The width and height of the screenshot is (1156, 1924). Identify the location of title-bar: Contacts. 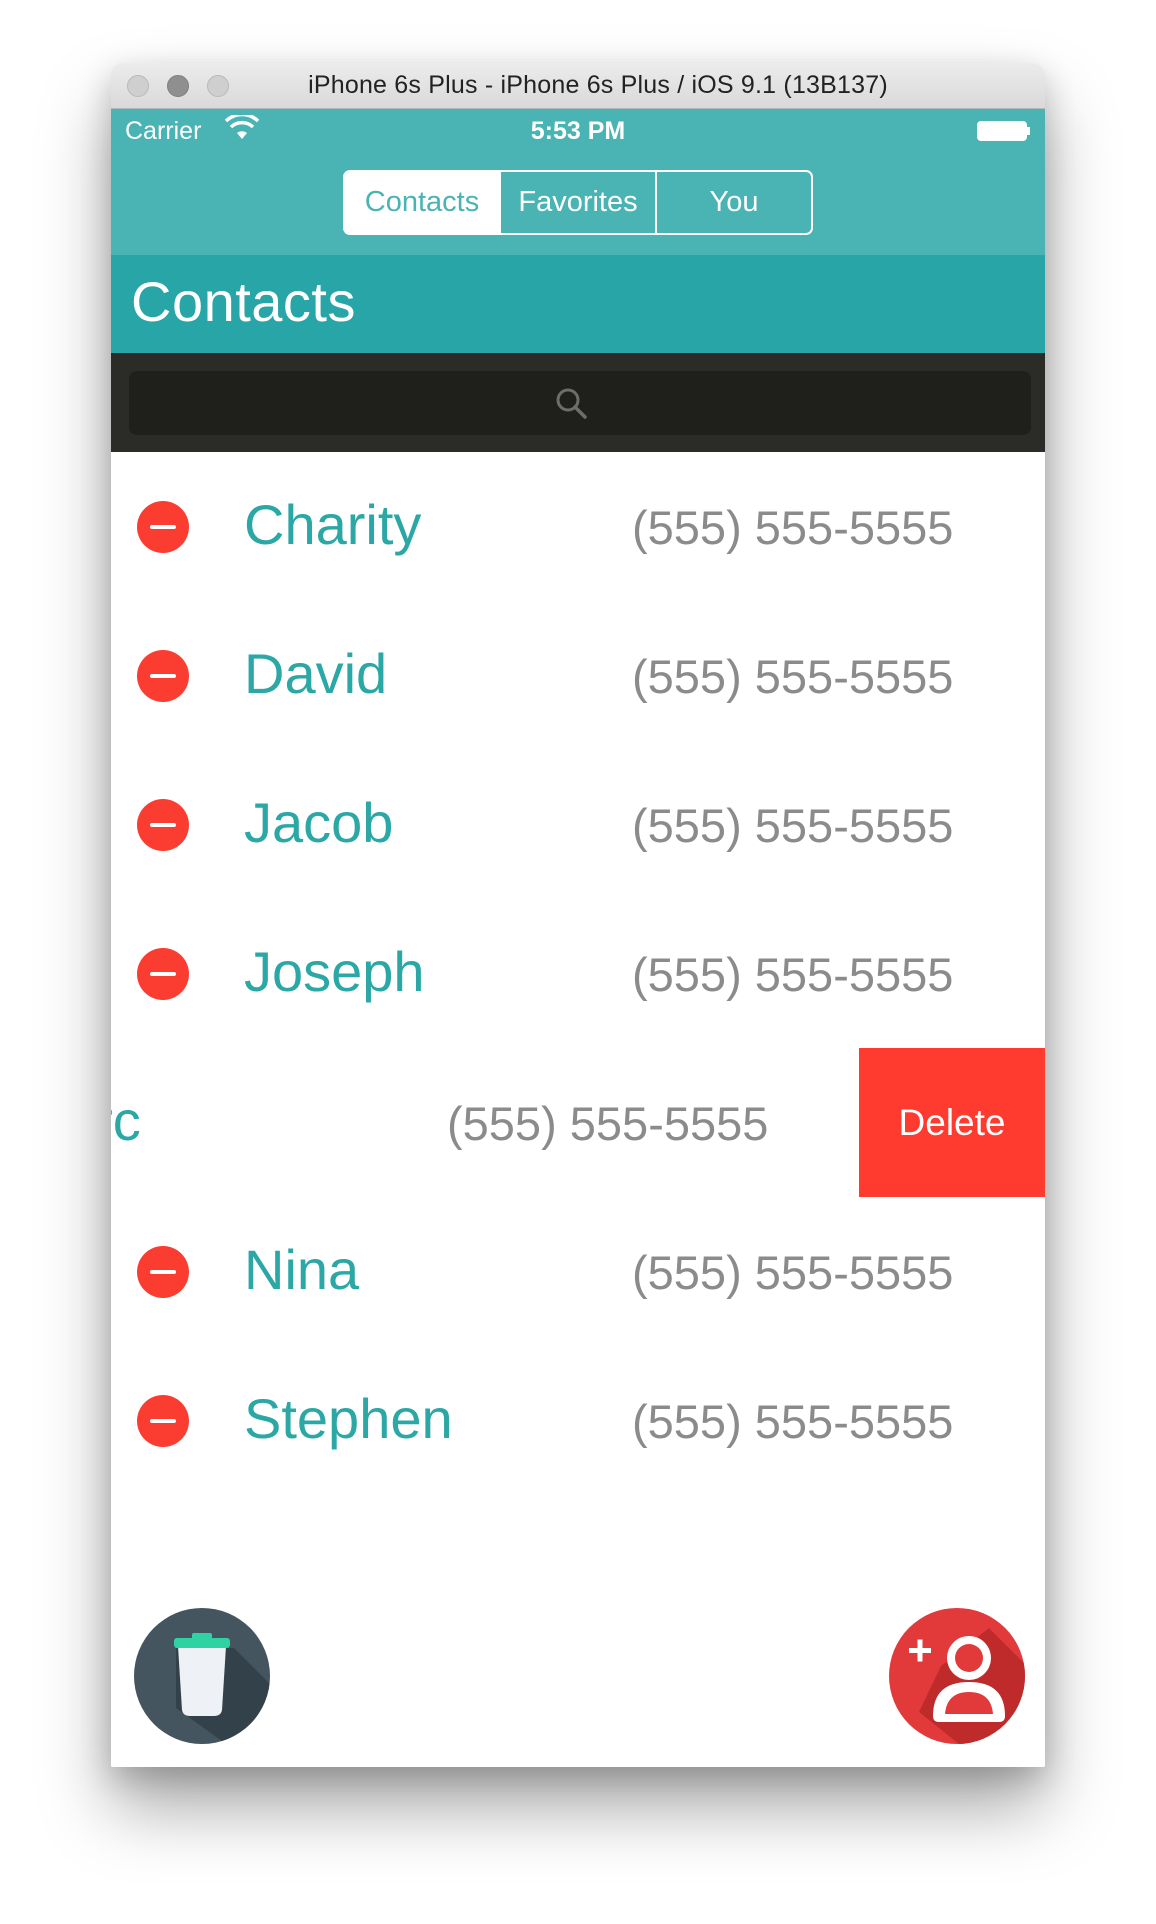
(578, 304).